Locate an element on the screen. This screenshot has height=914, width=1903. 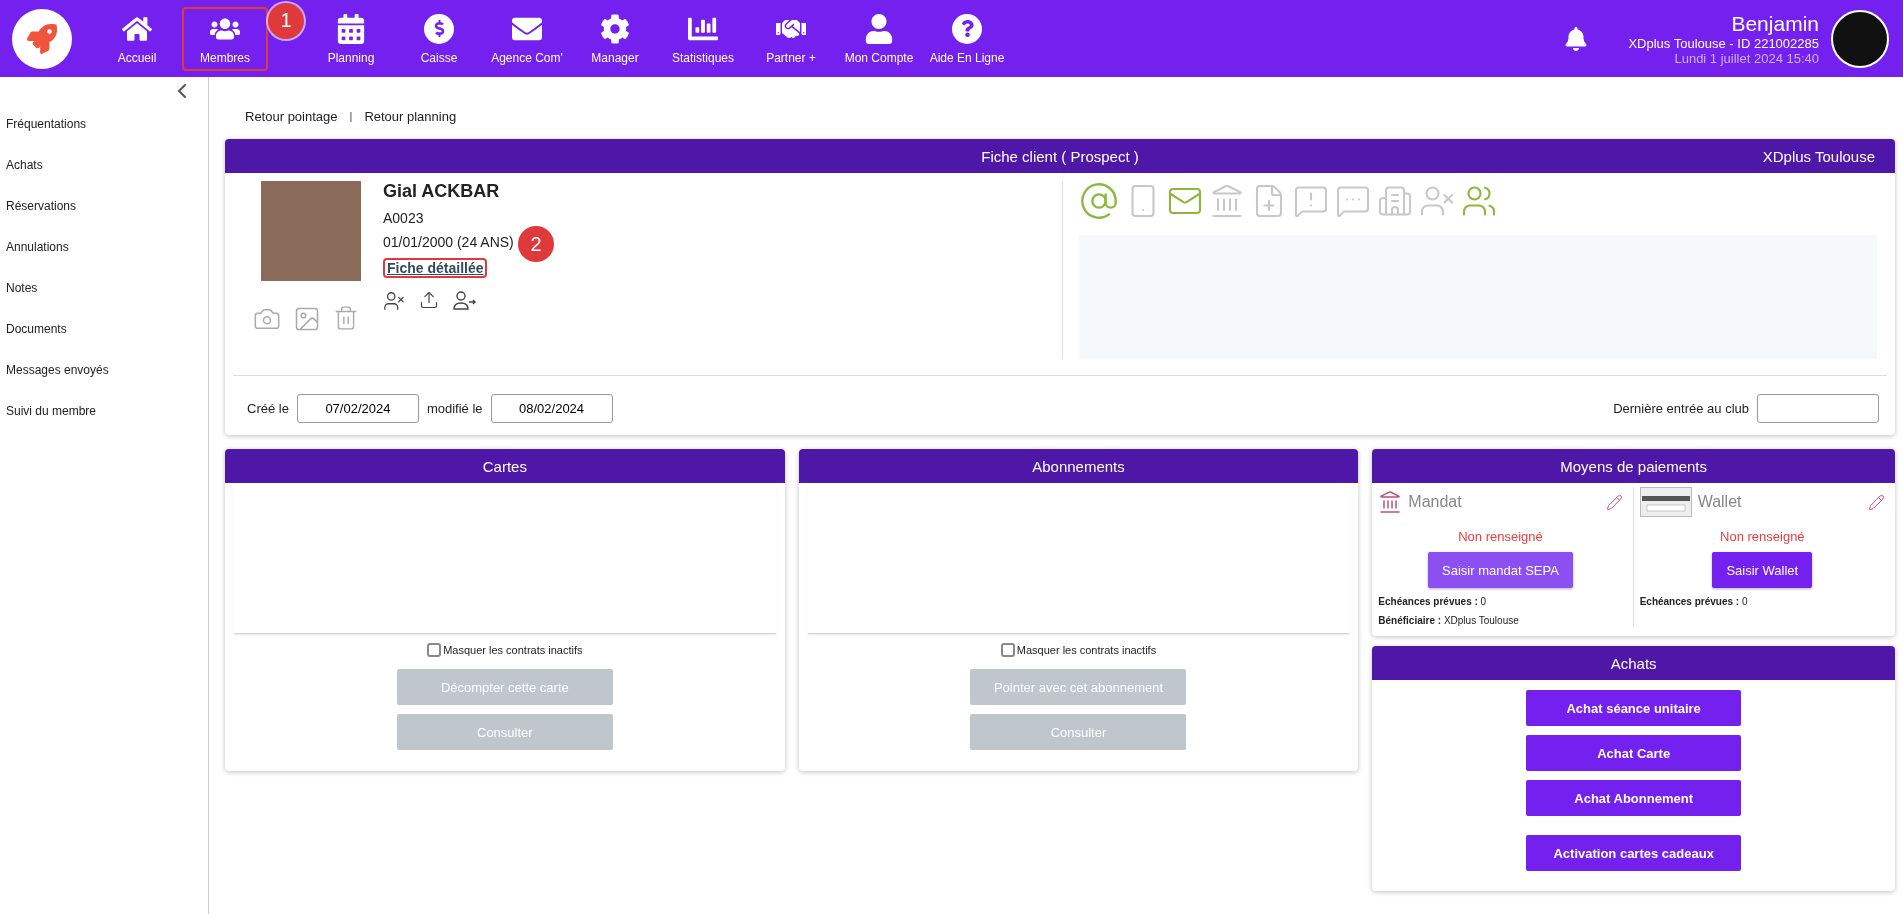
nav-item: Membres is located at coordinates (225, 38).